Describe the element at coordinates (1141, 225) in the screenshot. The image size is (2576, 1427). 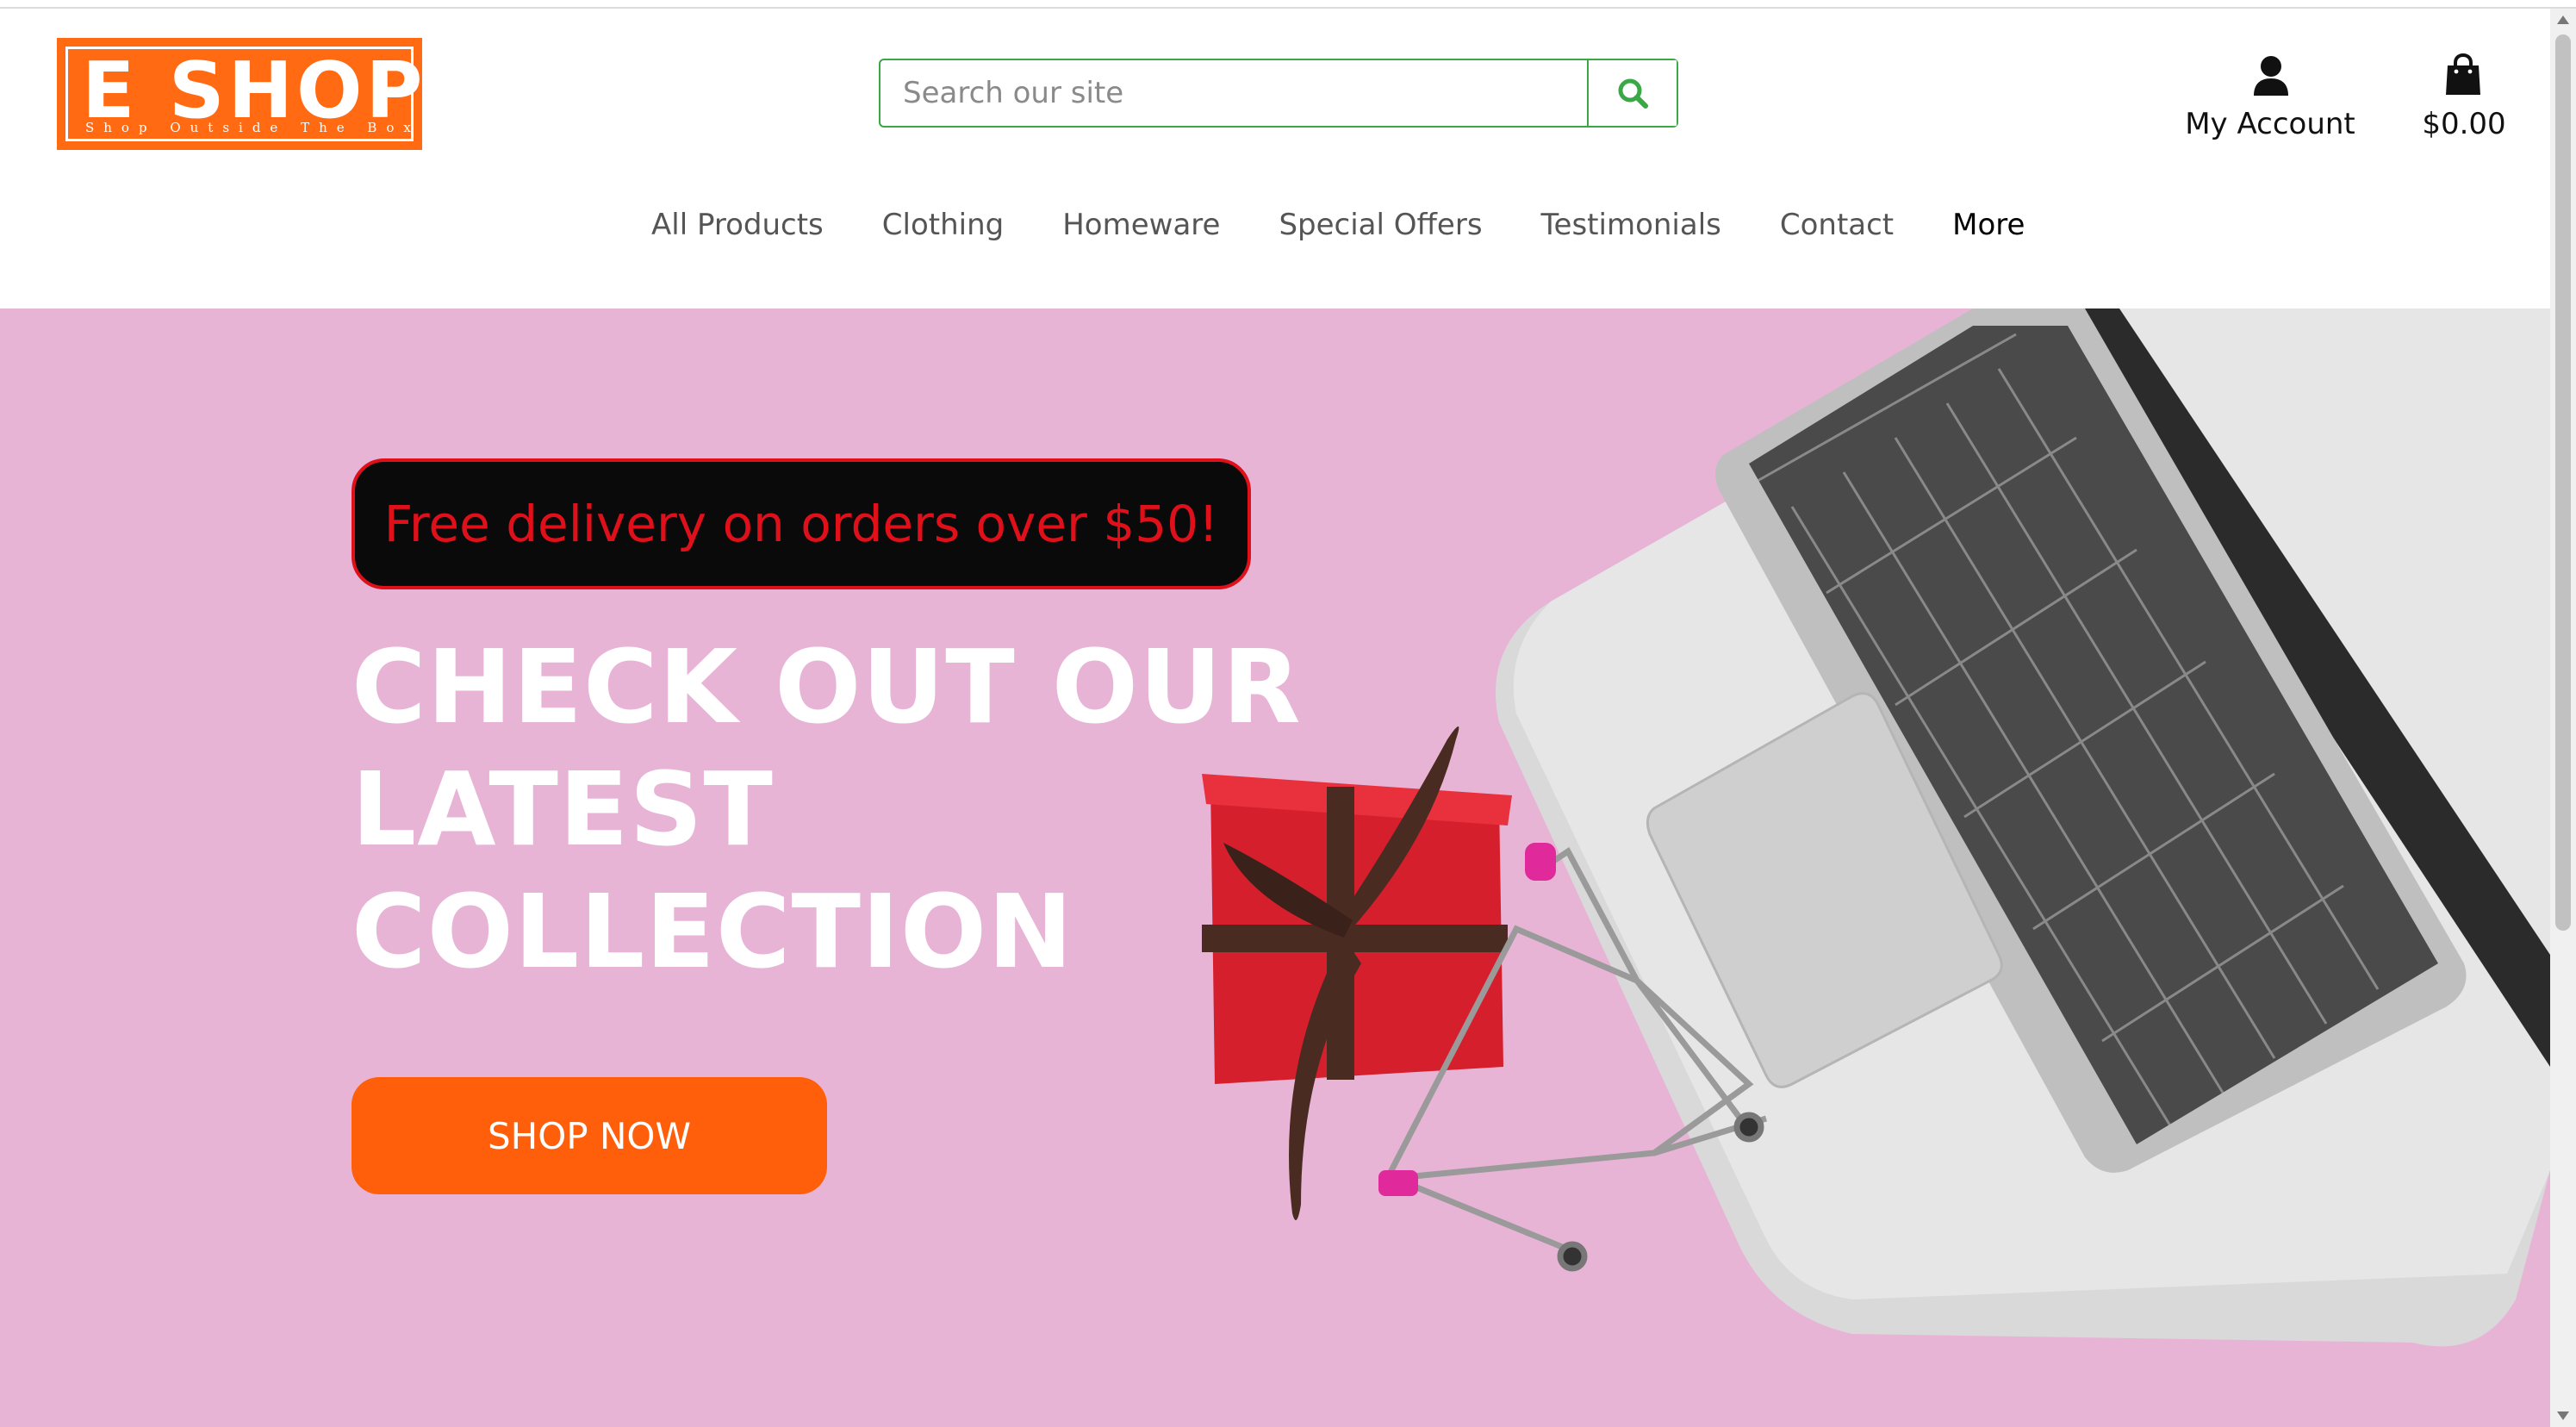
I see `nav-homeware: Homeware` at that location.